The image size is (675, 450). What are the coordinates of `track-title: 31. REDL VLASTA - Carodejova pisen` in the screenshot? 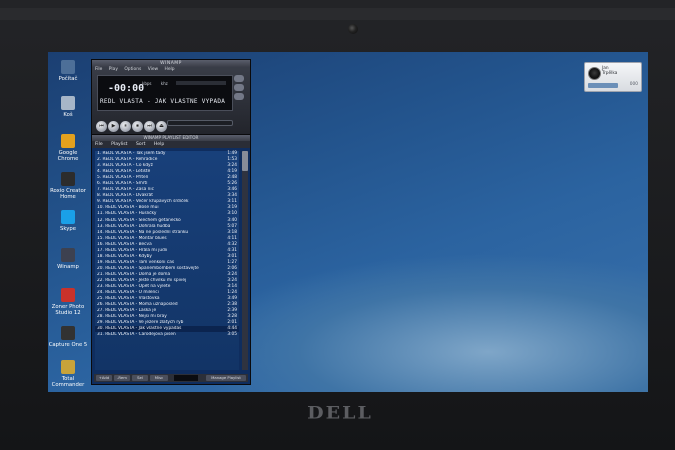 It's located at (136, 335).